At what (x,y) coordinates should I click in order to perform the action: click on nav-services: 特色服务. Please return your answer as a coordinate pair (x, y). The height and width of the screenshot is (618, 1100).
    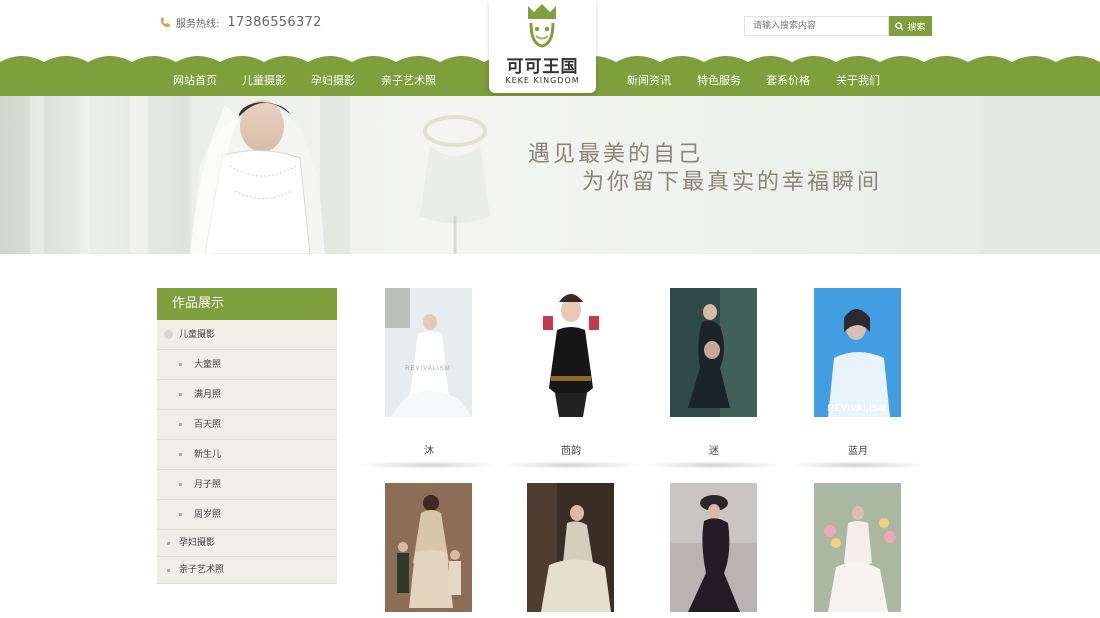
    Looking at the image, I should click on (719, 80).